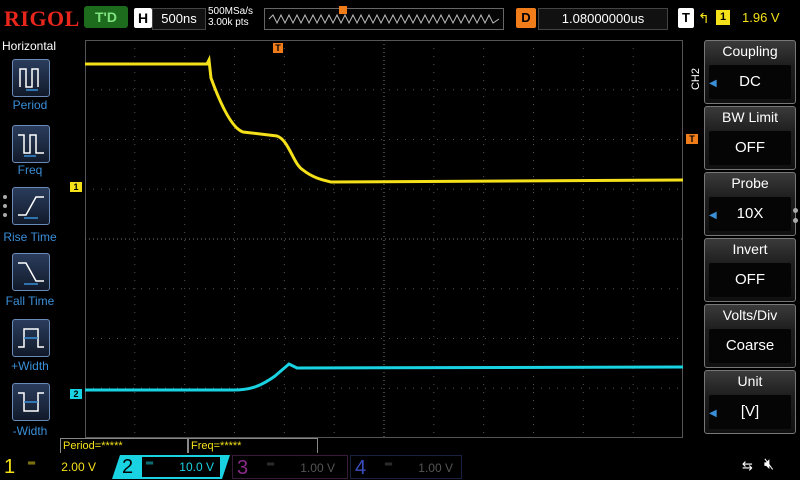  I want to click on trigger-level-marker: T, so click(692, 139).